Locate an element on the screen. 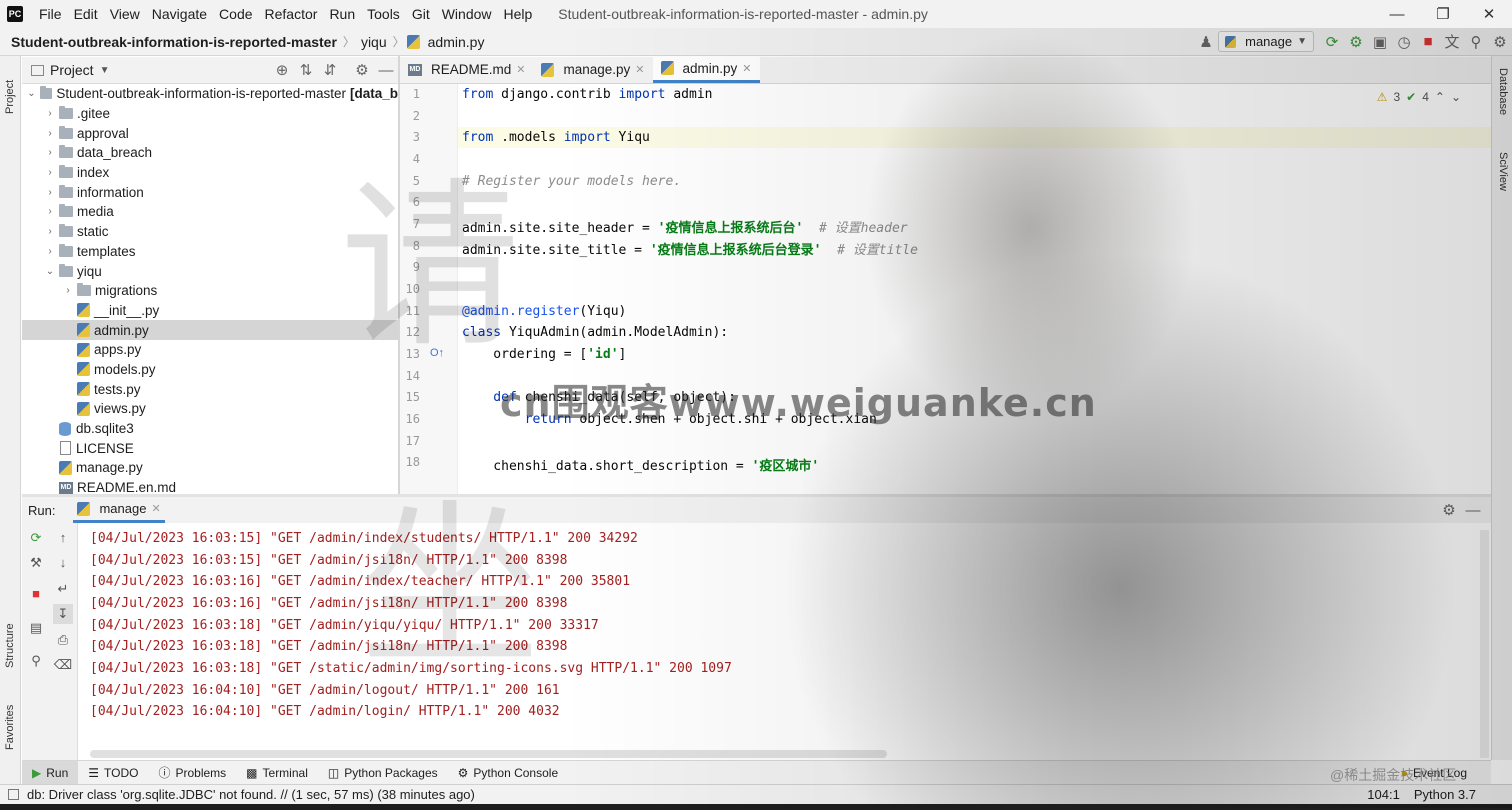 The width and height of the screenshot is (1512, 810). user-icon: ♟ is located at coordinates (1206, 42).